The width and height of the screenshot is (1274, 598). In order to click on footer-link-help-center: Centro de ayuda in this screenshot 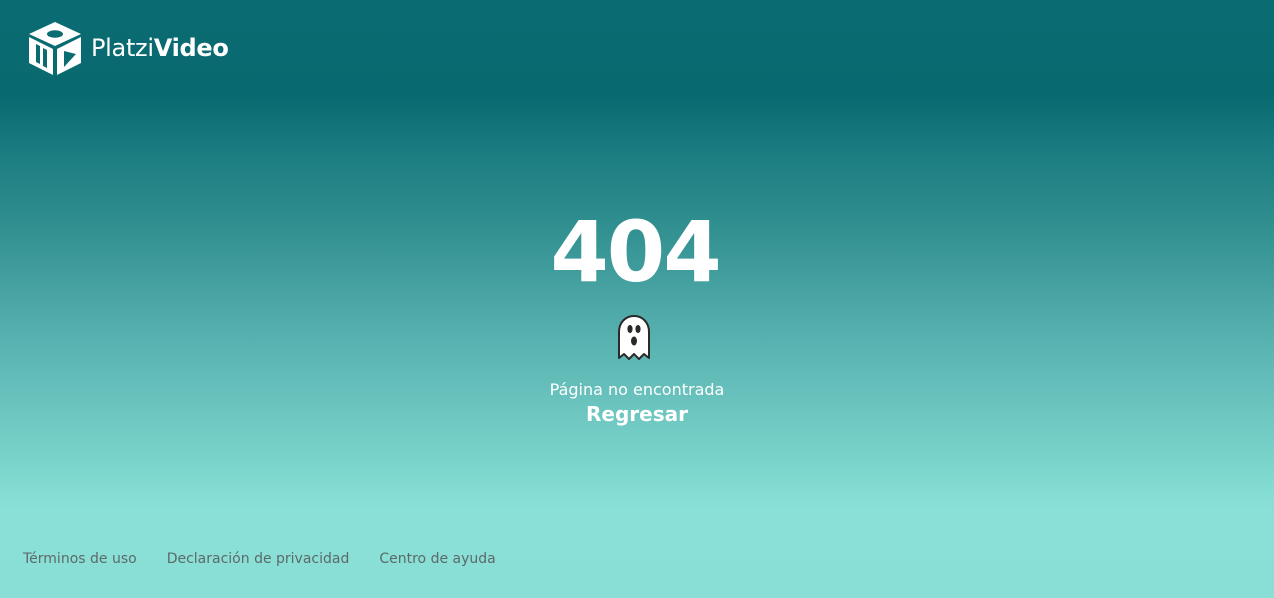, I will do `click(437, 559)`.